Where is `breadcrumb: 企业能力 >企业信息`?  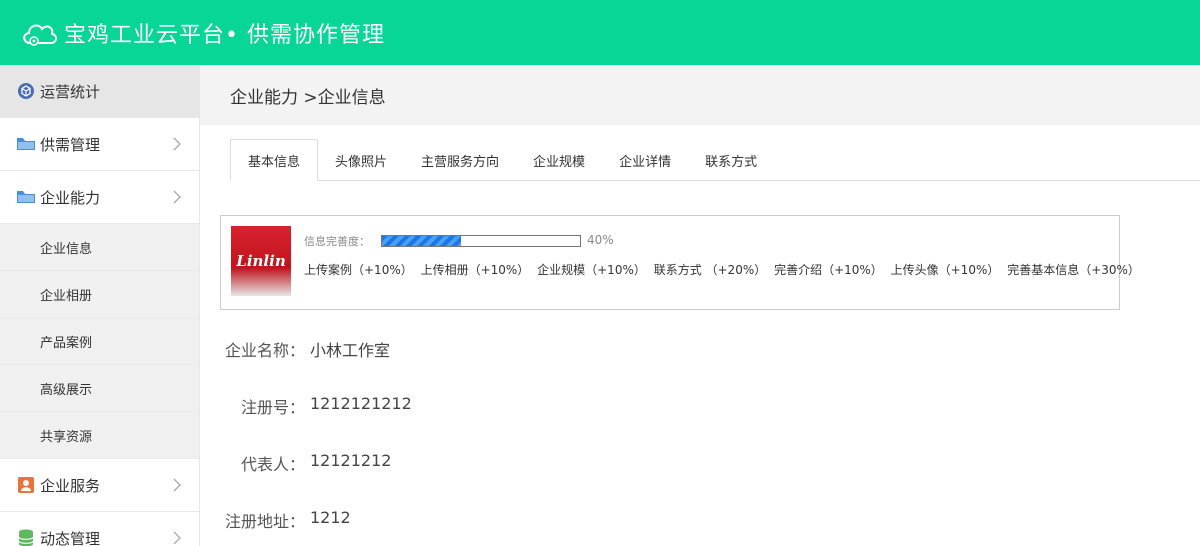 breadcrumb: 企业能力 >企业信息 is located at coordinates (700, 95).